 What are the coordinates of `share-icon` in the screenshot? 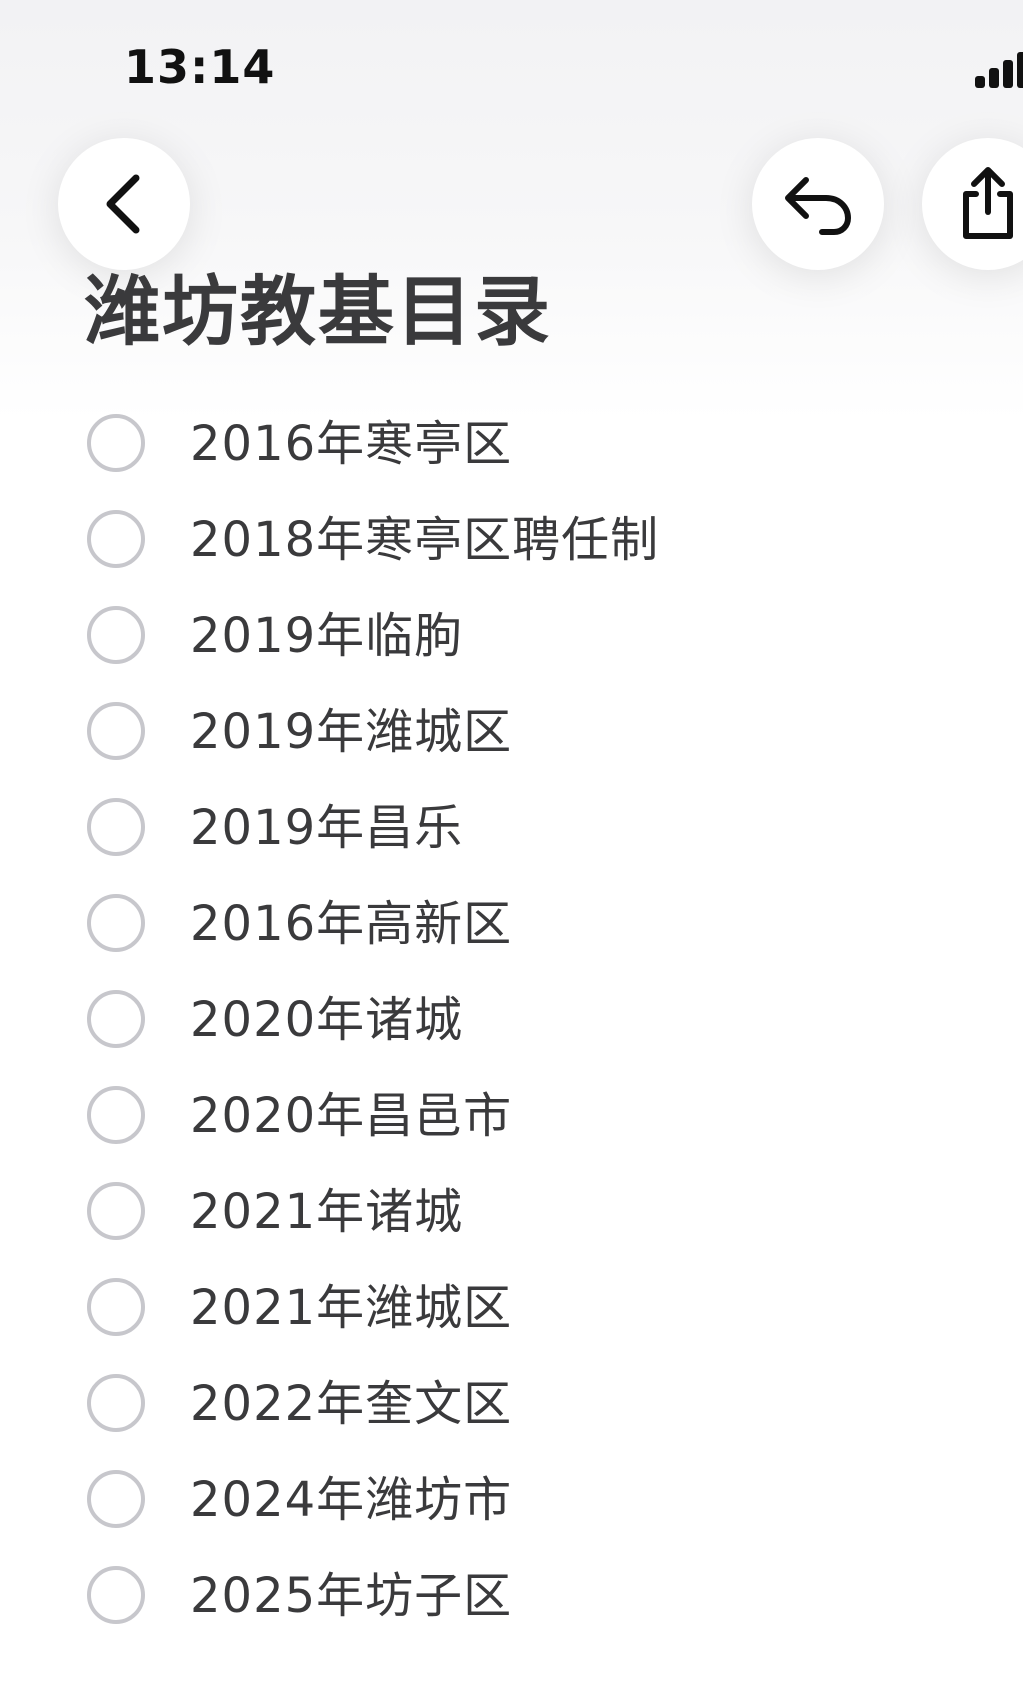 It's located at (988, 203).